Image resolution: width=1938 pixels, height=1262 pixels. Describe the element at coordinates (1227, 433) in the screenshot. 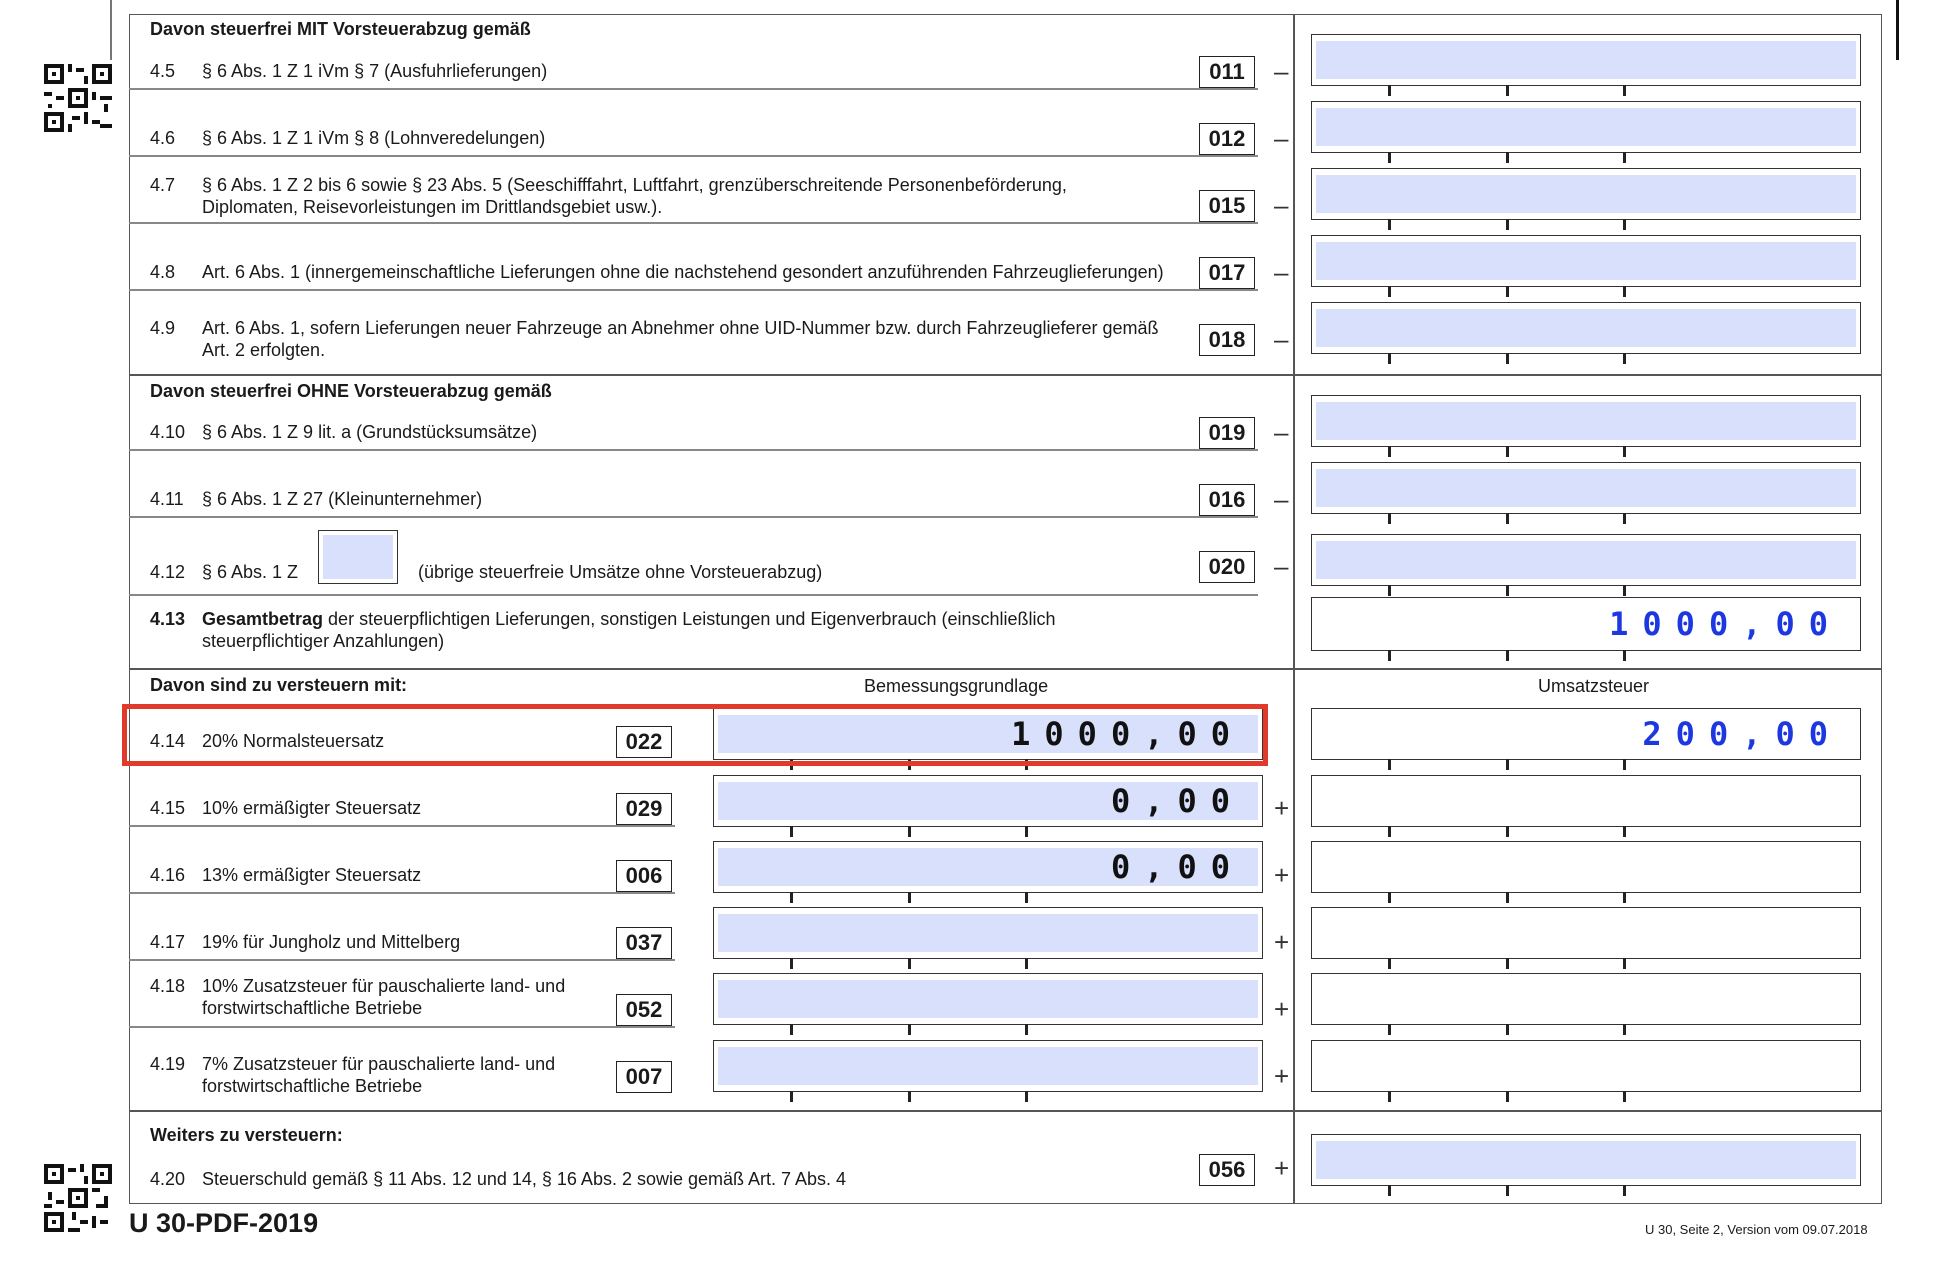

I see `field-code: 019` at that location.